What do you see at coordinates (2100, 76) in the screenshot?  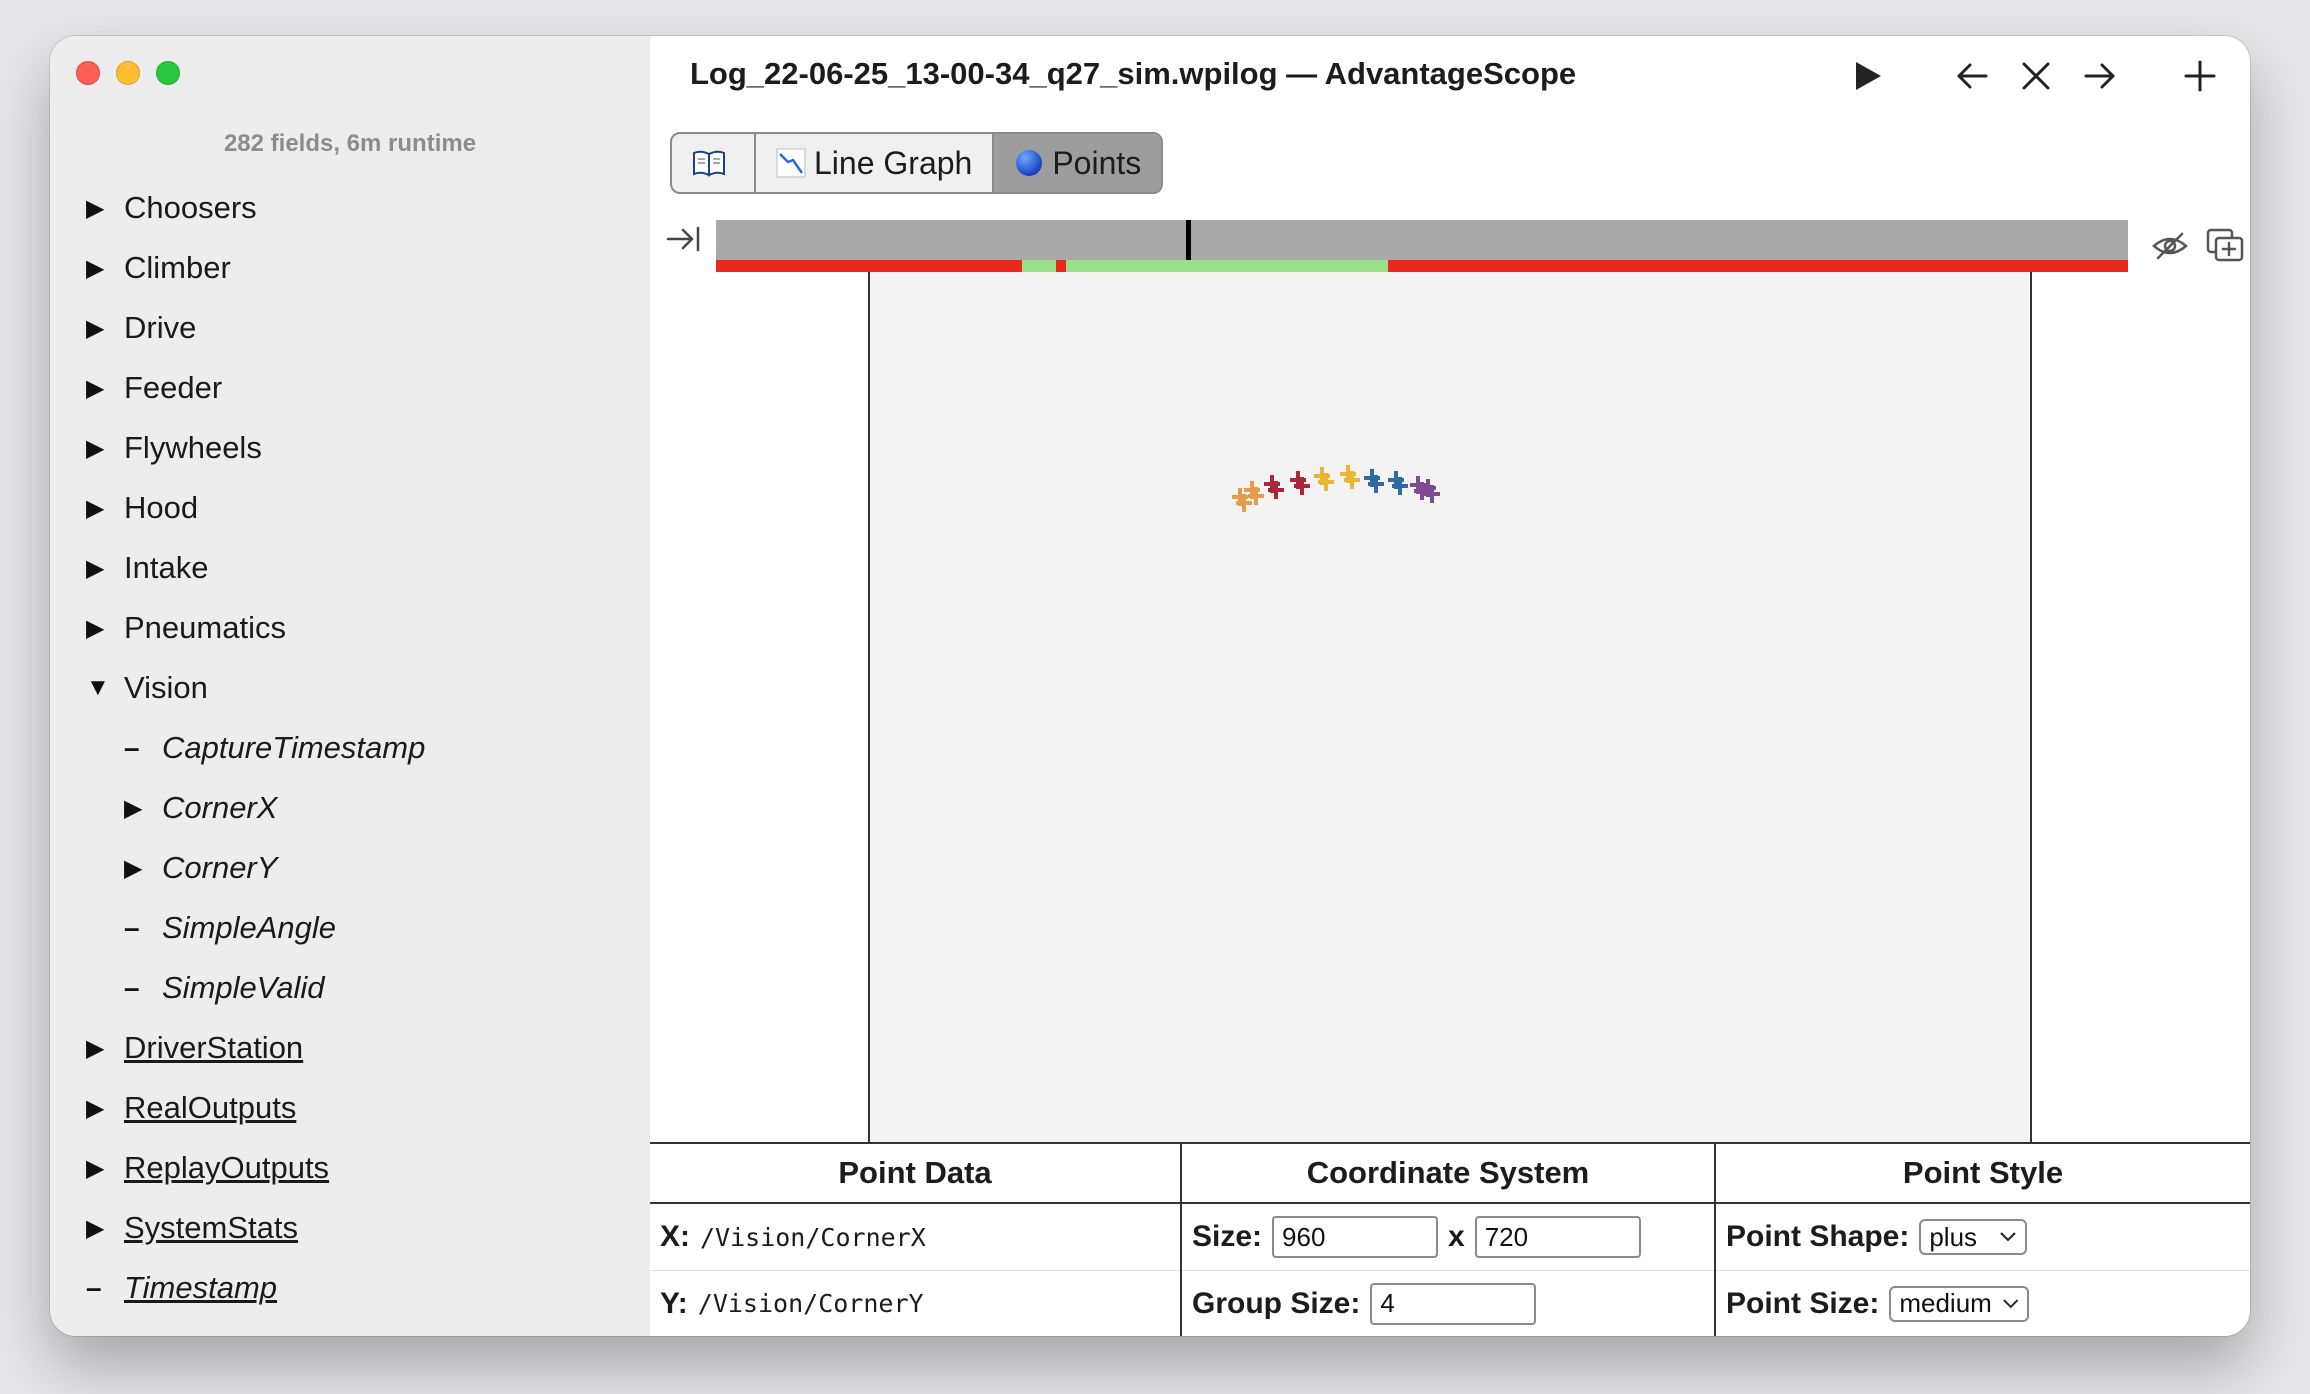 I see `arrow-right-icon` at bounding box center [2100, 76].